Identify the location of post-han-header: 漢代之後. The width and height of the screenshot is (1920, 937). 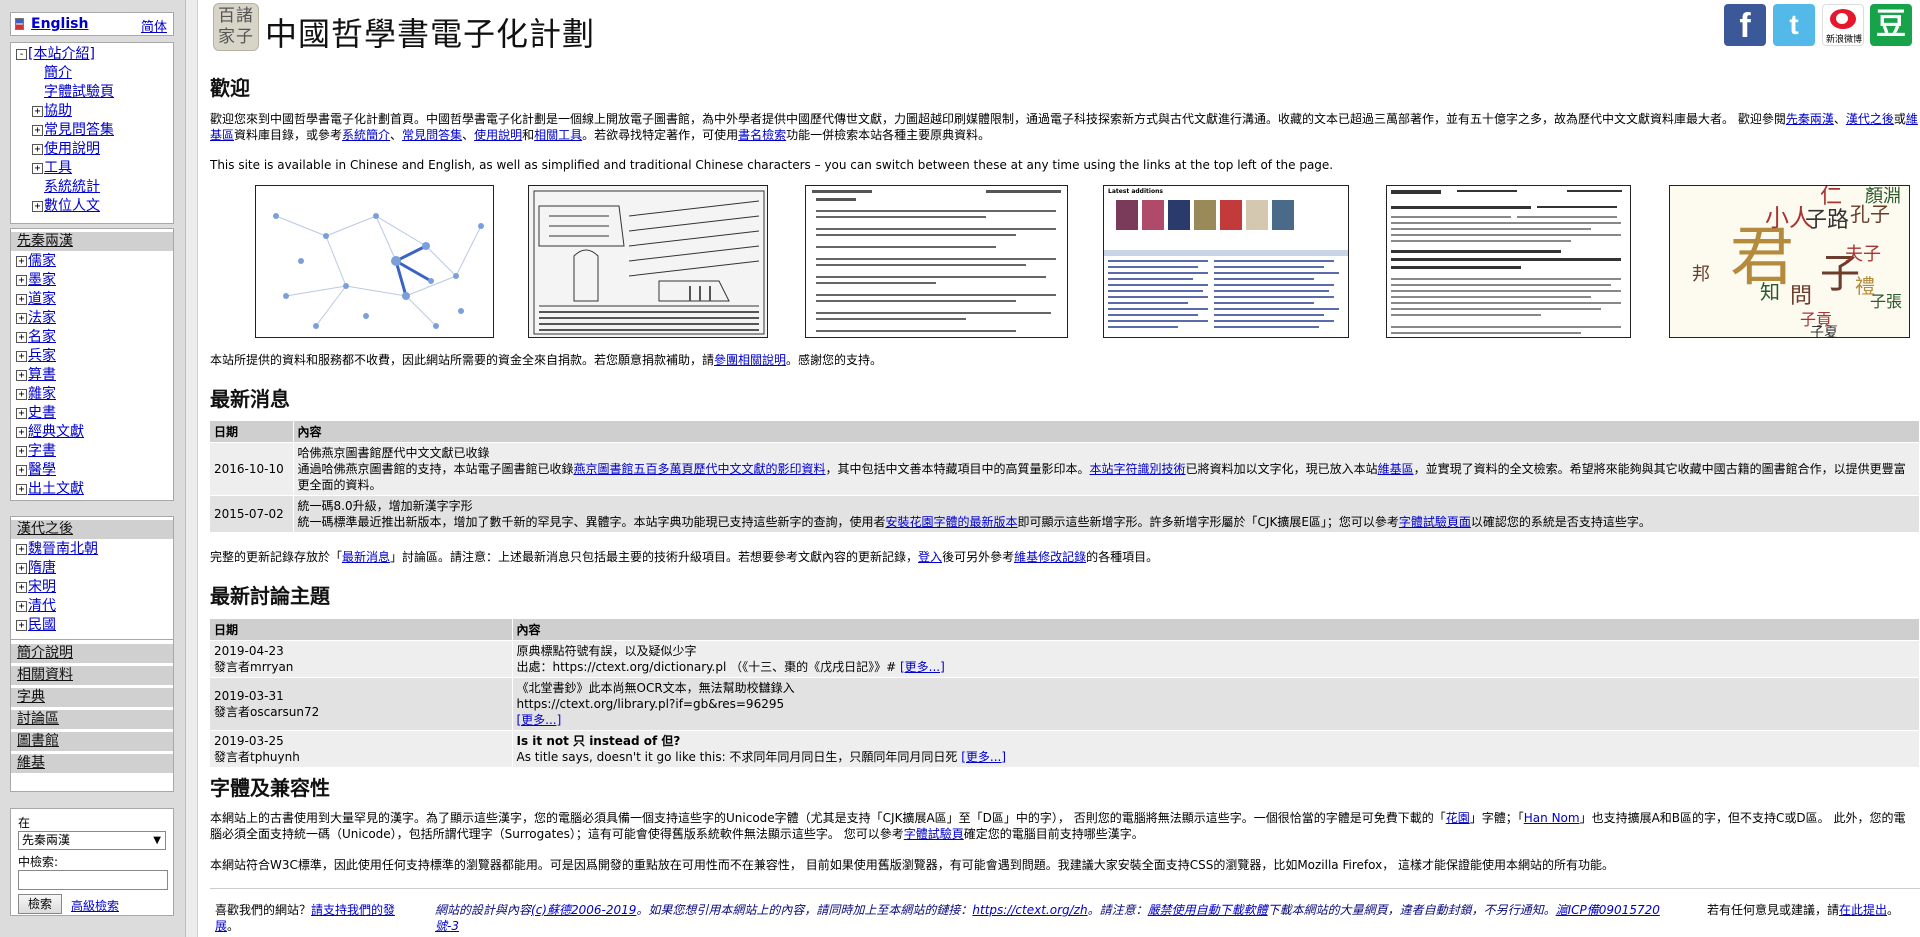
(92, 529).